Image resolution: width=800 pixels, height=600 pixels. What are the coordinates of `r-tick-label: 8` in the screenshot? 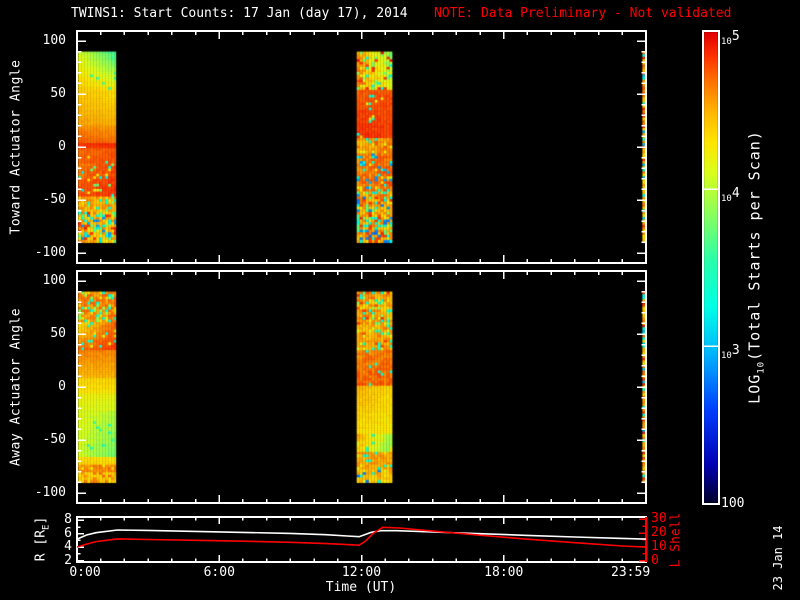 It's located at (68, 520).